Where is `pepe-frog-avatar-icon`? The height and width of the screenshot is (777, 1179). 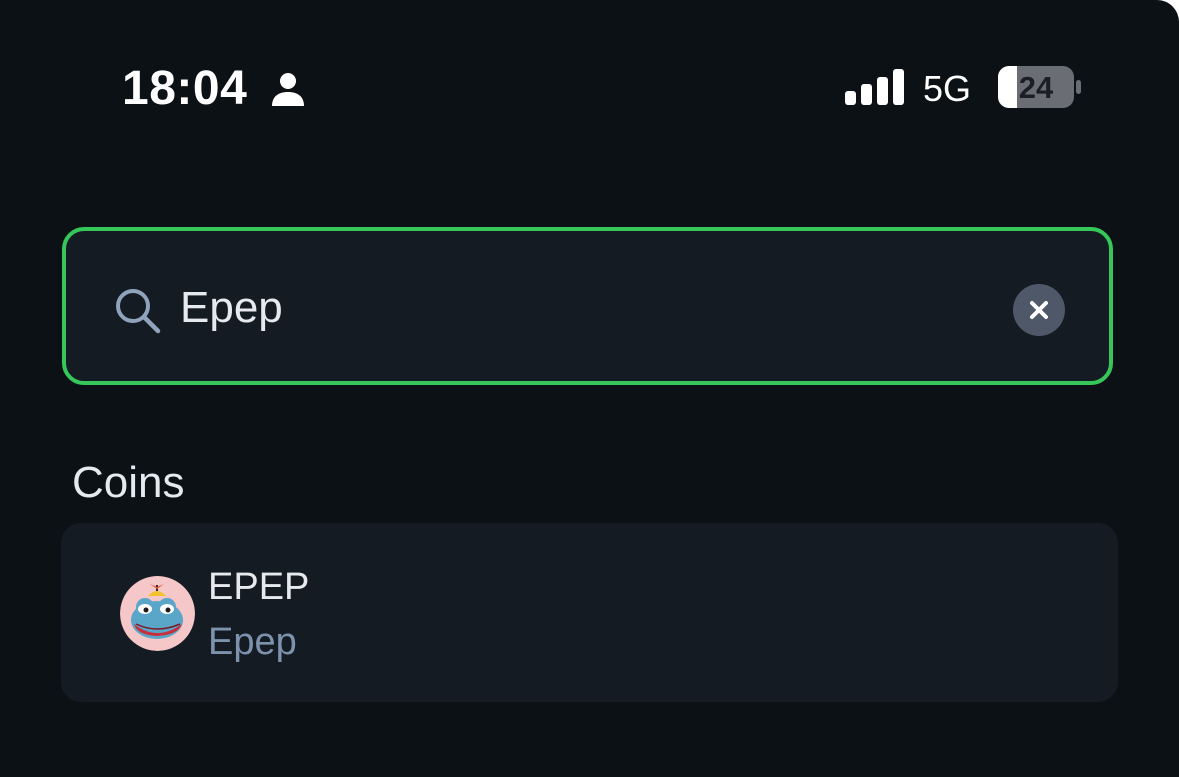
pepe-frog-avatar-icon is located at coordinates (157, 613).